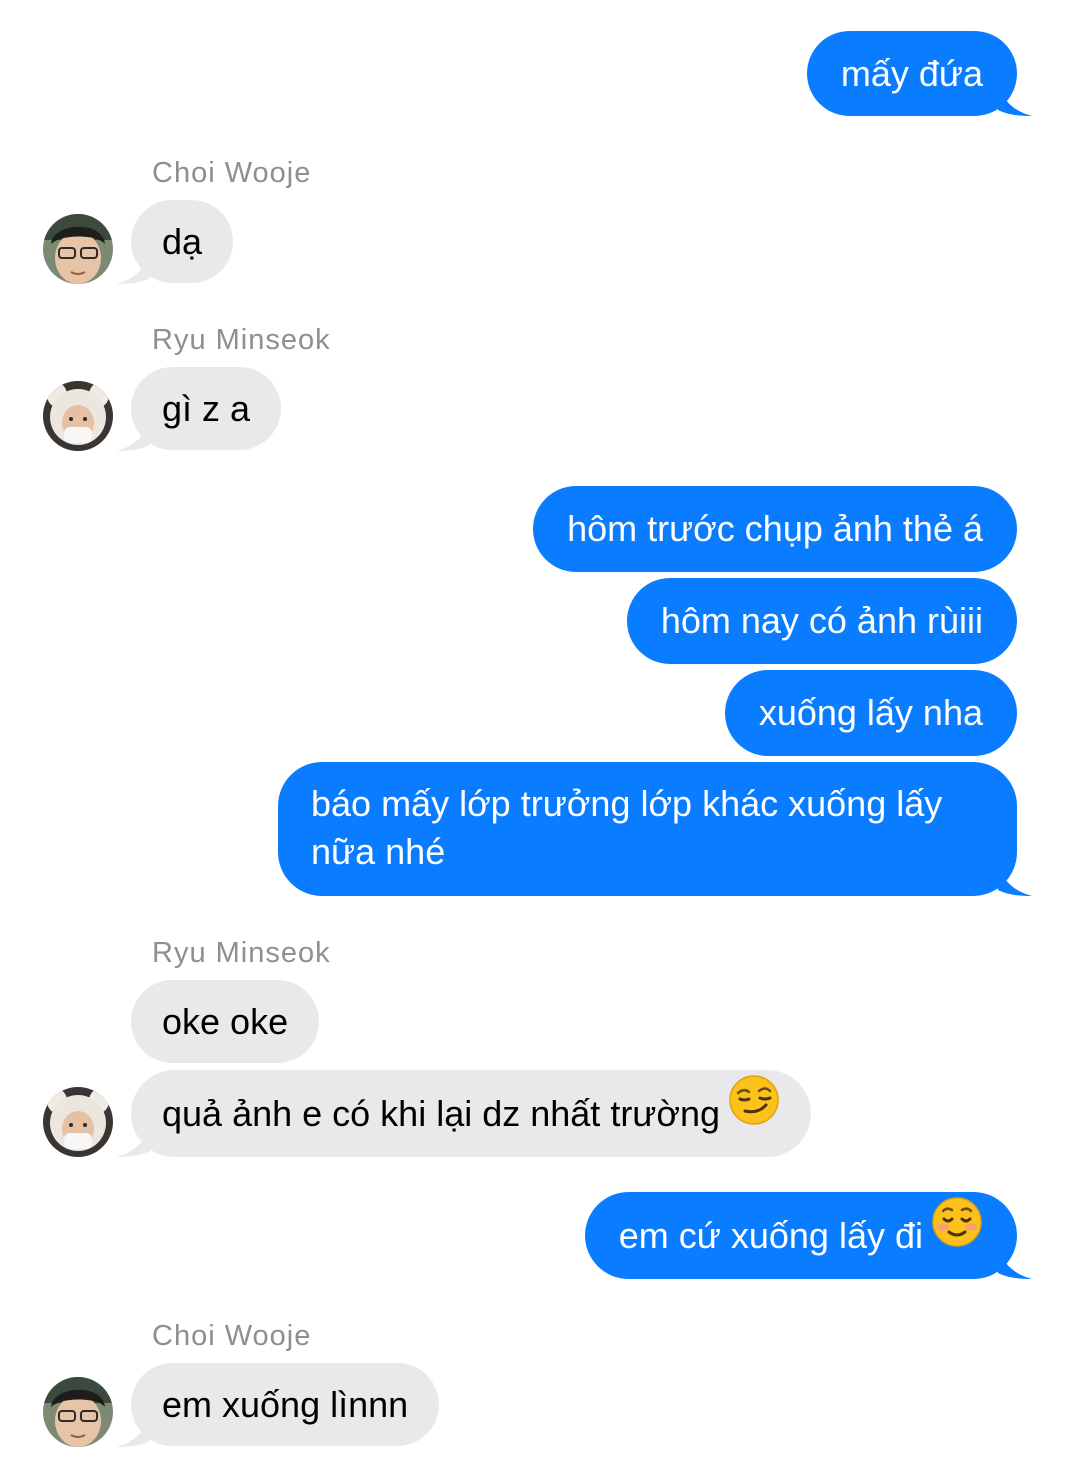  I want to click on message-text: quả ảnh e có khi lại dz nhất trường, so click(441, 1113).